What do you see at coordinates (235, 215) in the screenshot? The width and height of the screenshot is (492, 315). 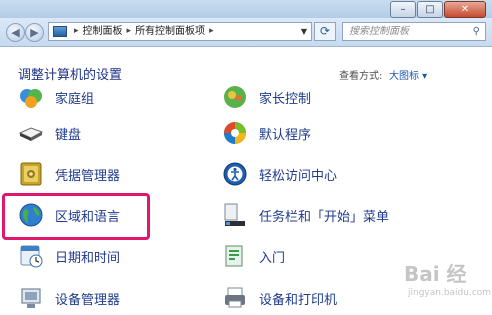 I see `taskbar-icon` at bounding box center [235, 215].